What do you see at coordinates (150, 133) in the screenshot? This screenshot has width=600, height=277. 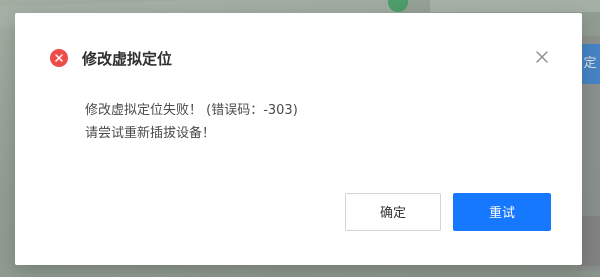 I see `retry-instruction: 请尝试重新插拔设备！` at bounding box center [150, 133].